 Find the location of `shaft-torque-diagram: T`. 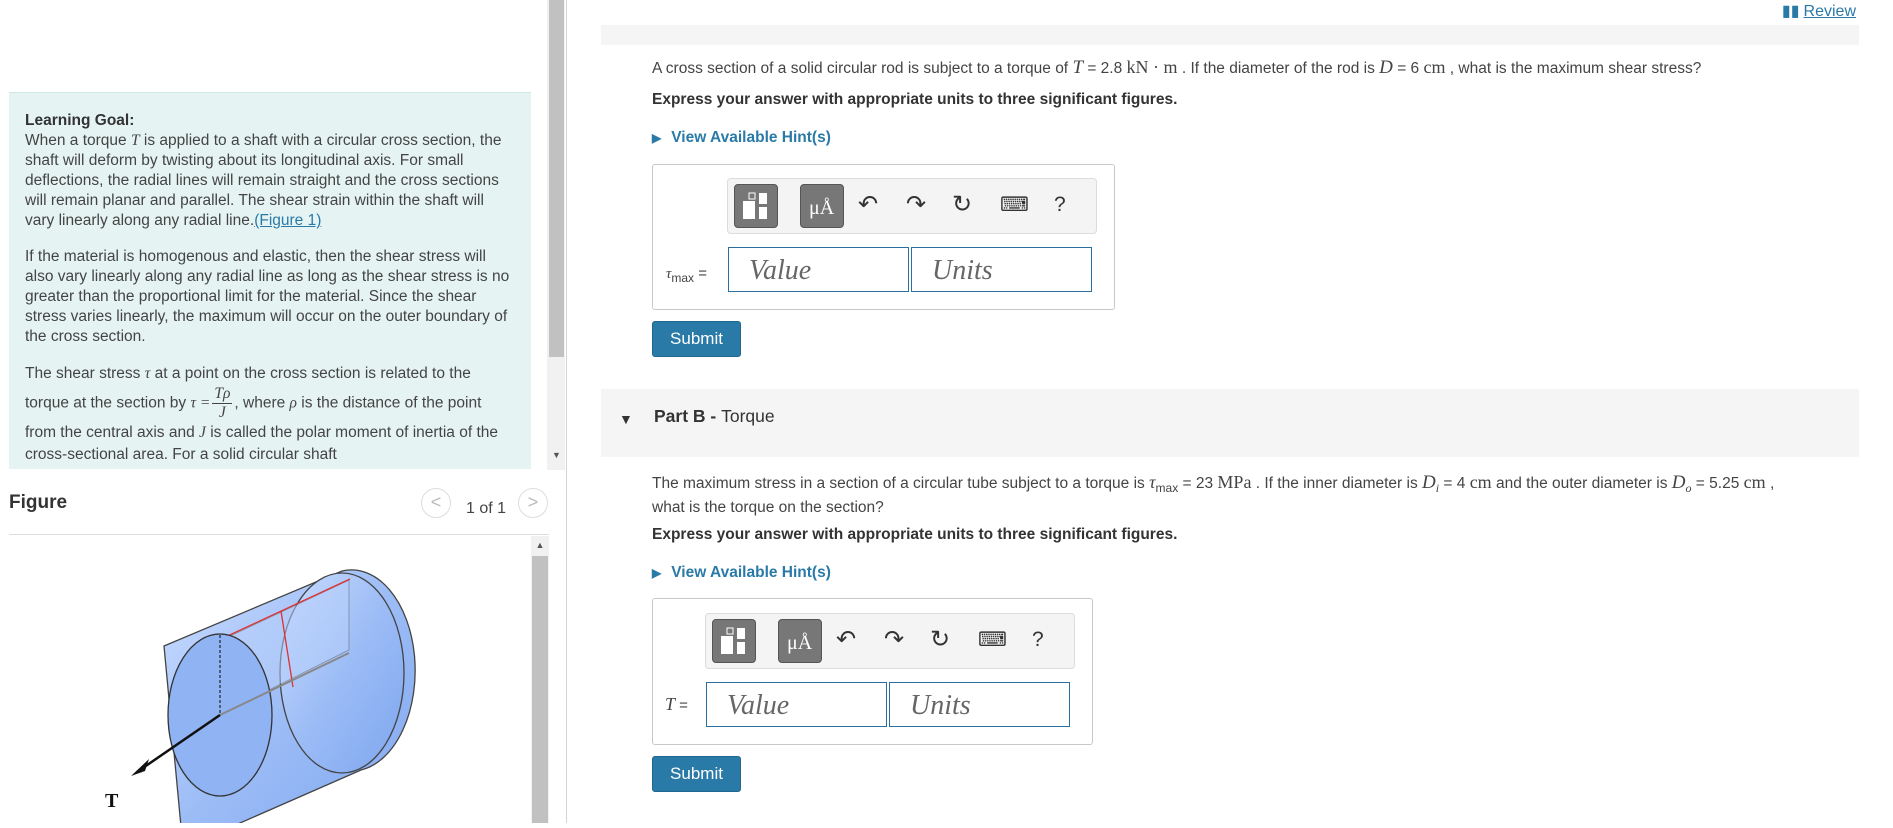

shaft-torque-diagram: T is located at coordinates (260, 698).